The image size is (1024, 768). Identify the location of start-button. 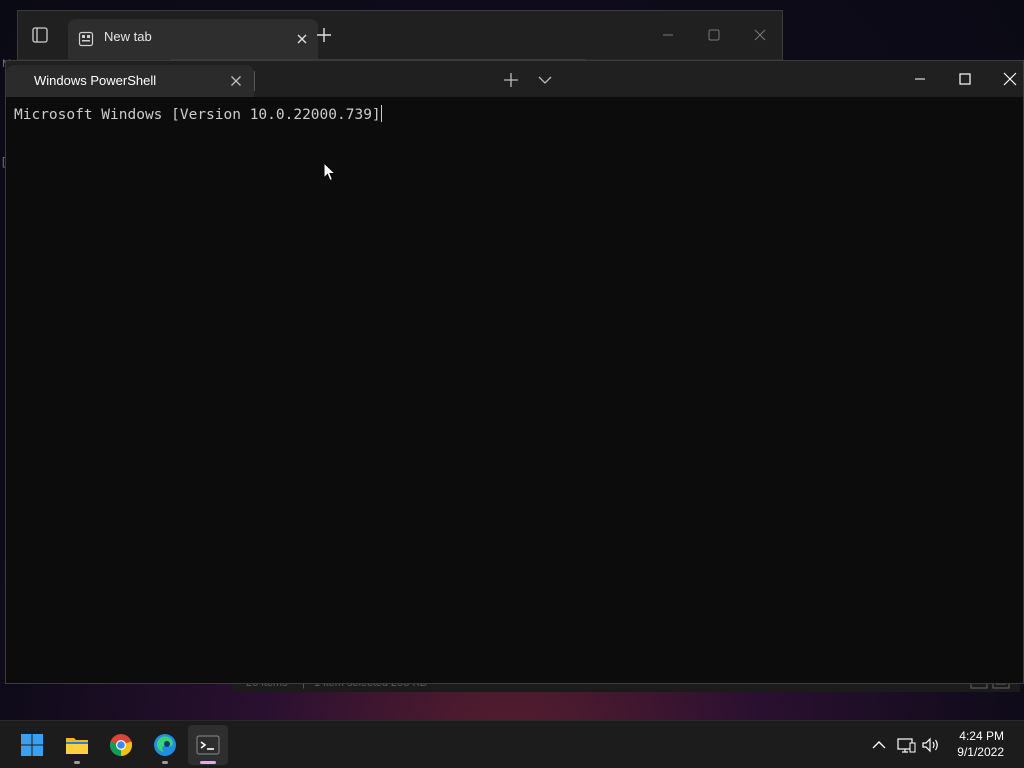
(32, 745).